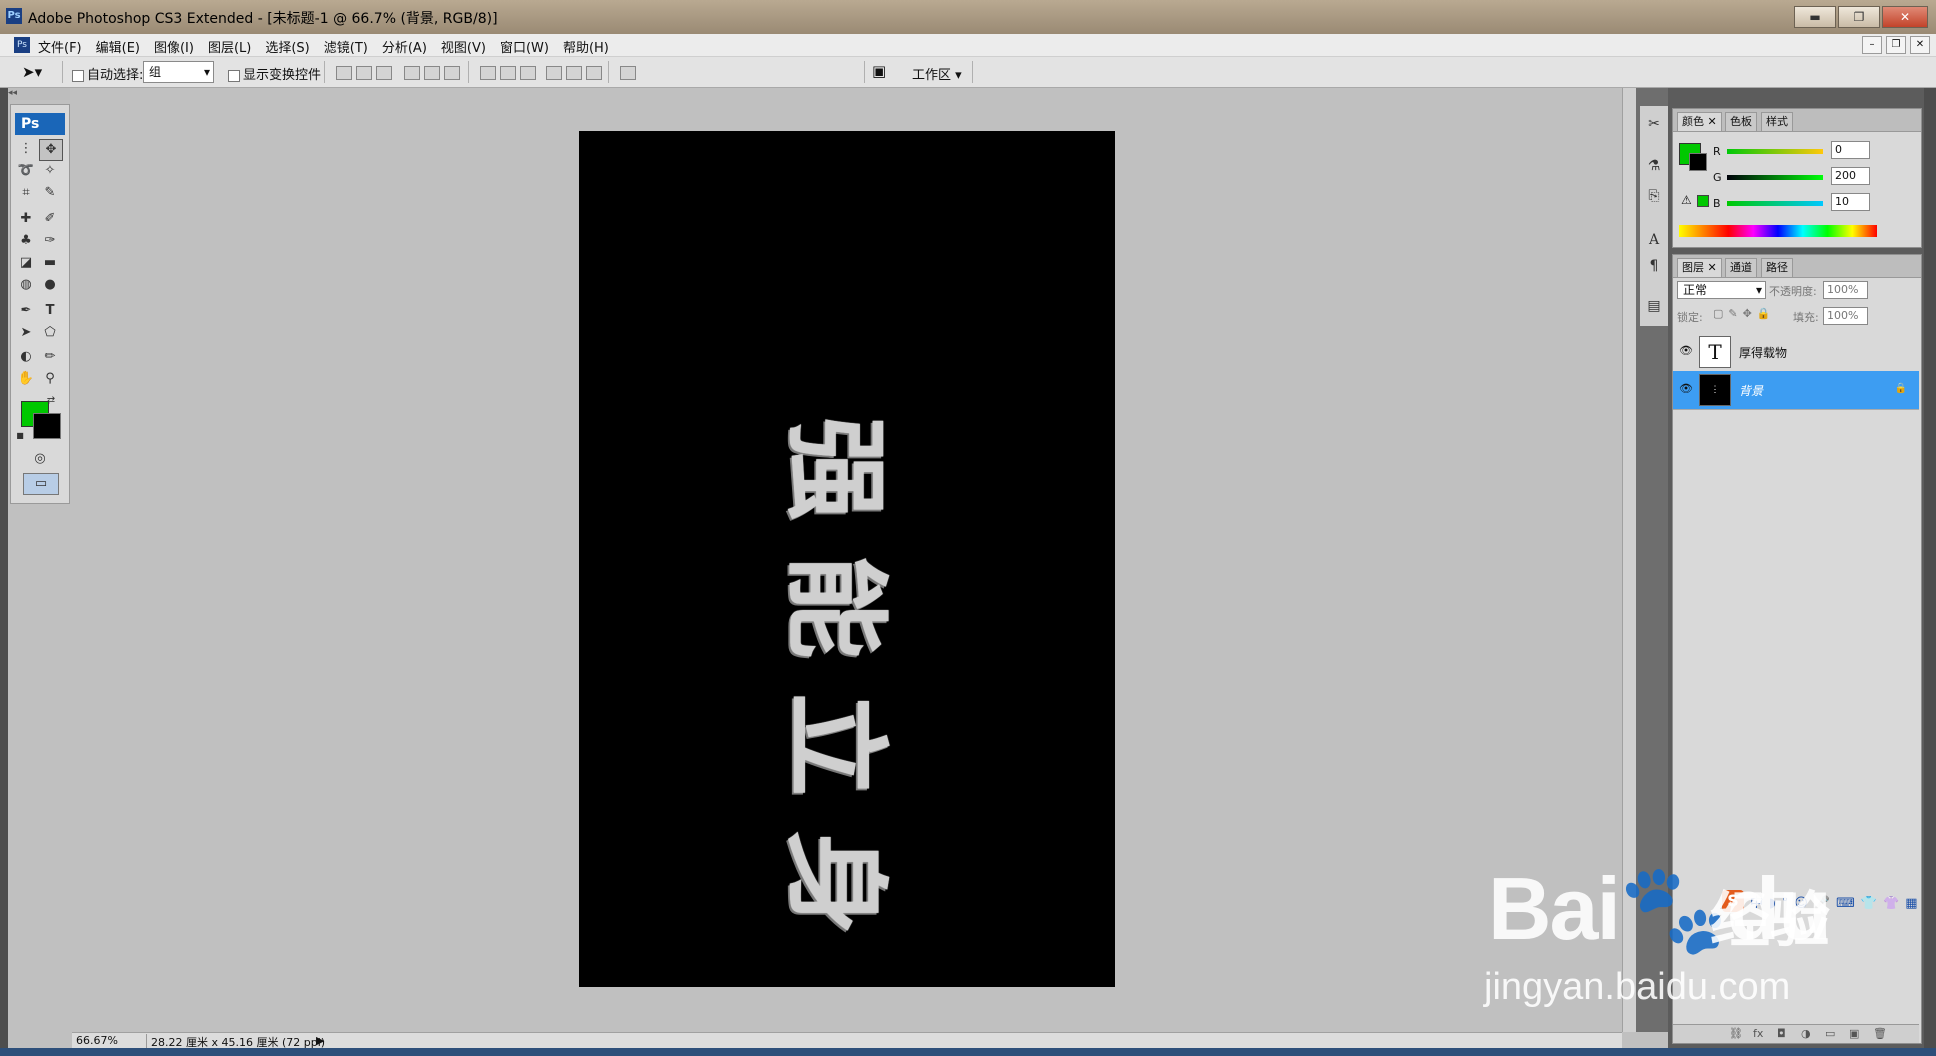  Describe the element at coordinates (452, 73) in the screenshot. I see `align-right-icon` at that location.